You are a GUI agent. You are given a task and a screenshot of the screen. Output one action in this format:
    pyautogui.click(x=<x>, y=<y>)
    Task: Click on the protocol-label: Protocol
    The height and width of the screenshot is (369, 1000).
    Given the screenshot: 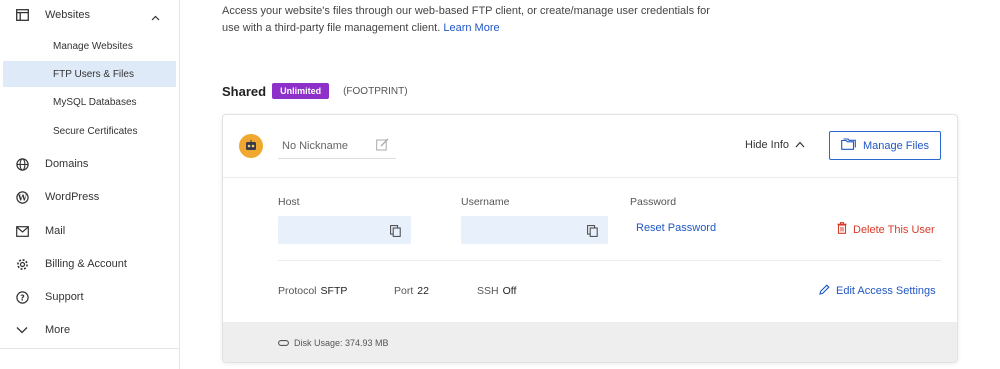 What is the action you would take?
    pyautogui.click(x=297, y=291)
    